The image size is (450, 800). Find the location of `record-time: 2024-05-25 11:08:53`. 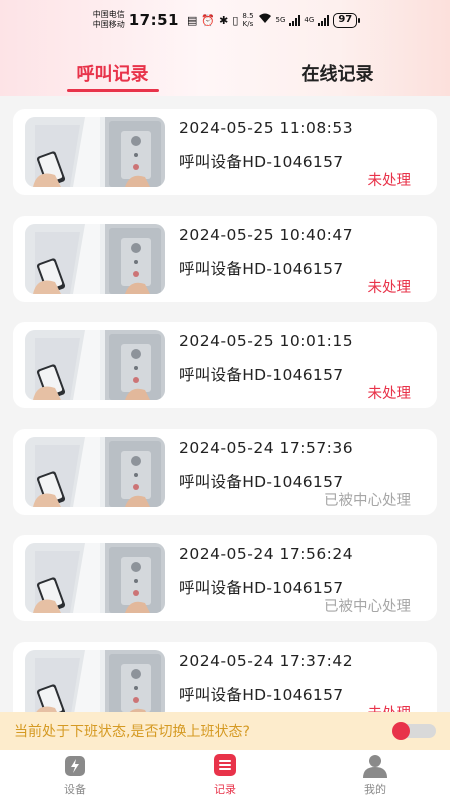

record-time: 2024-05-25 11:08:53 is located at coordinates (266, 128).